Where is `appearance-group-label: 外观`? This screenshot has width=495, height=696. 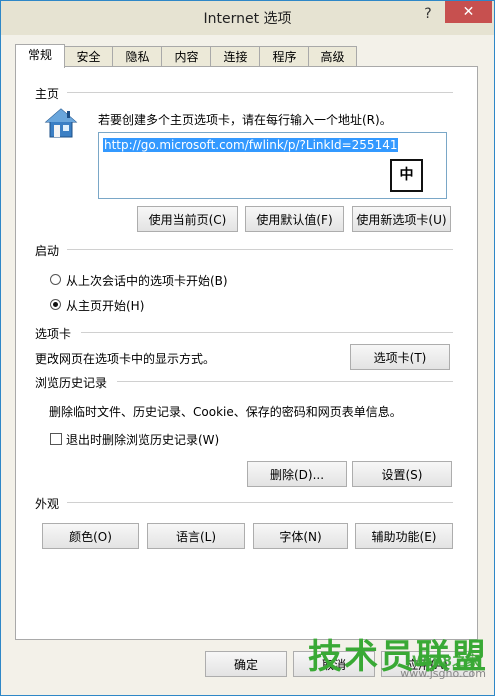 appearance-group-label: 外观 is located at coordinates (47, 504).